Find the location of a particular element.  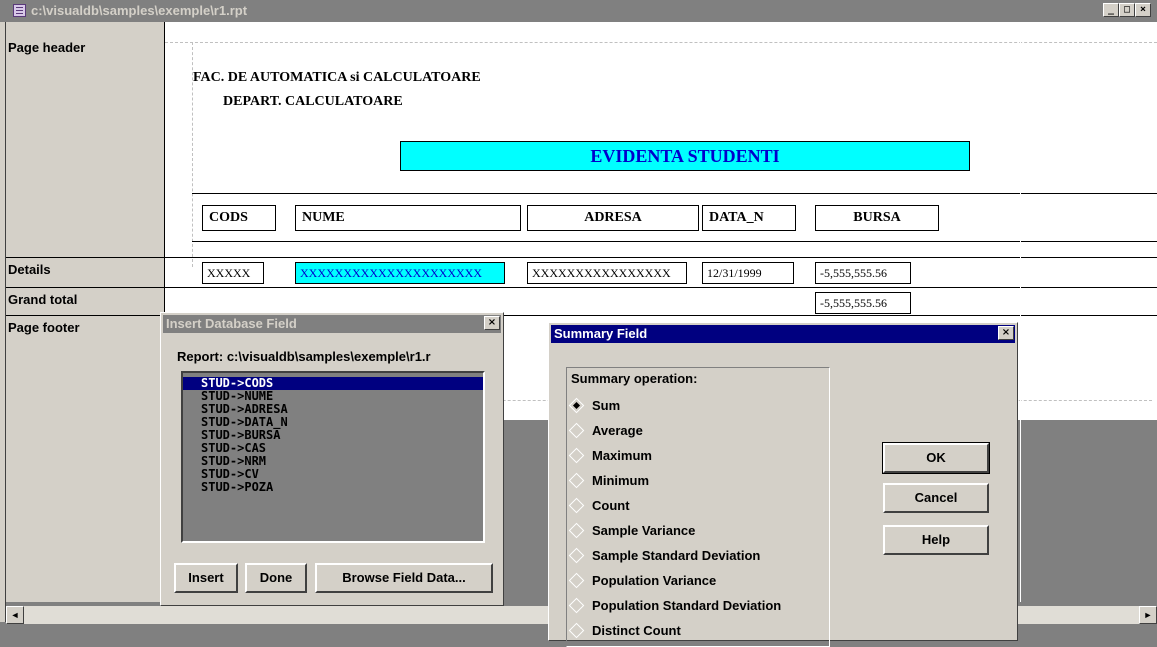

left-edge is located at coordinates (3, 322).